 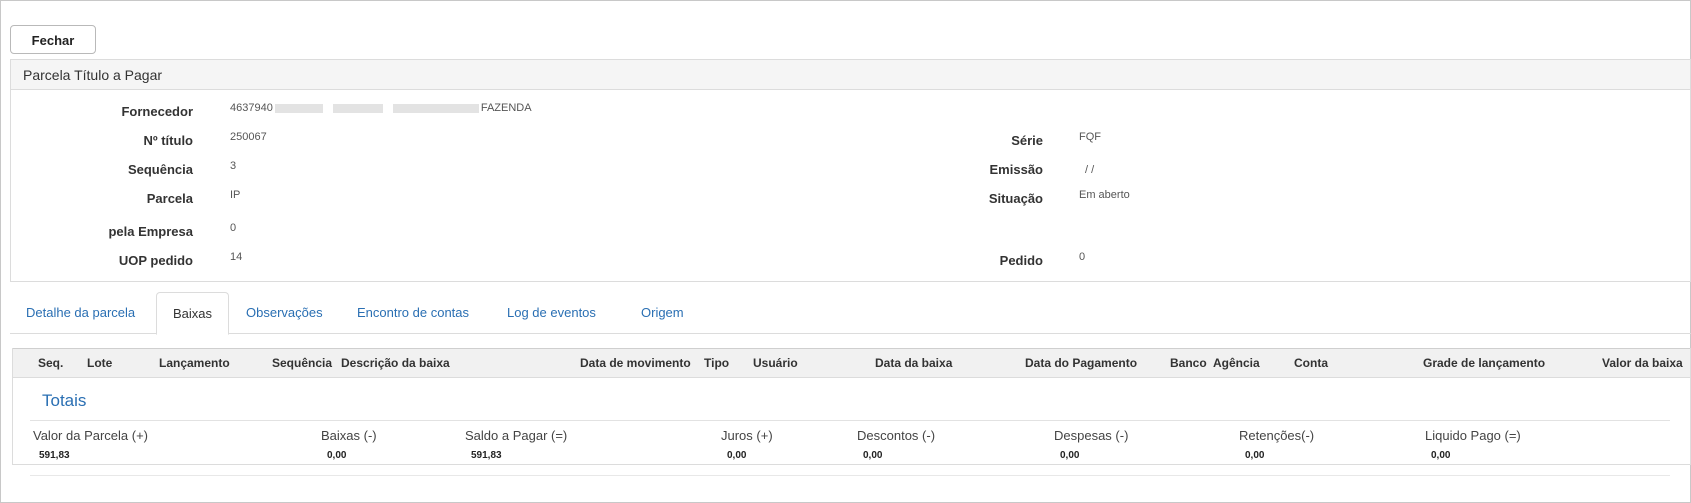 I want to click on pedido-value: 0, so click(x=1082, y=257).